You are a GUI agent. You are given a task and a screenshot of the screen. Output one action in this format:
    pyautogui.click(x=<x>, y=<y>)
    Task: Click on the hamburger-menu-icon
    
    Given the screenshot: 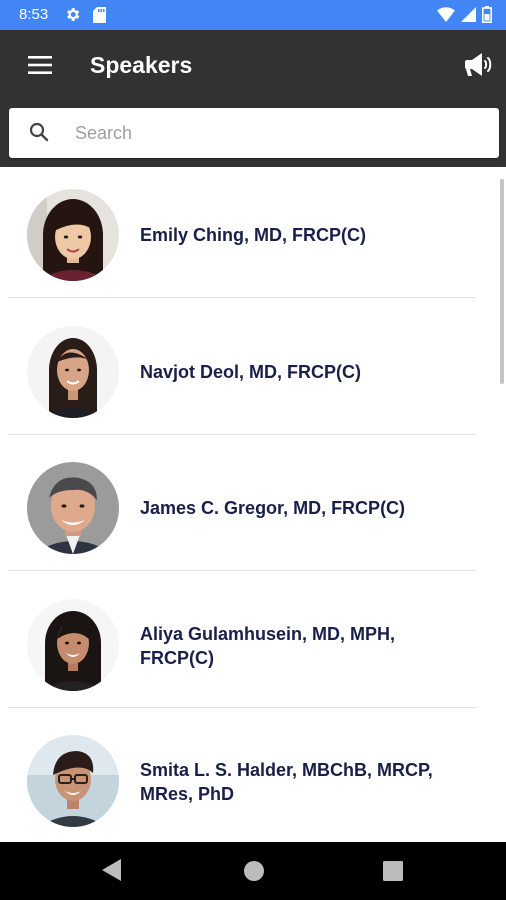 What is the action you would take?
    pyautogui.click(x=40, y=65)
    